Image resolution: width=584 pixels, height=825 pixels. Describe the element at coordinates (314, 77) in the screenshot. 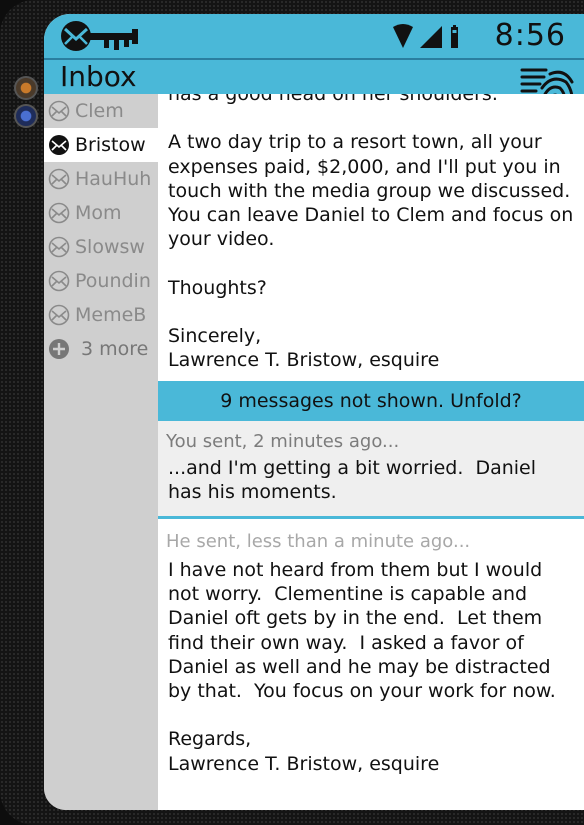

I see `app-header: Inbox` at that location.